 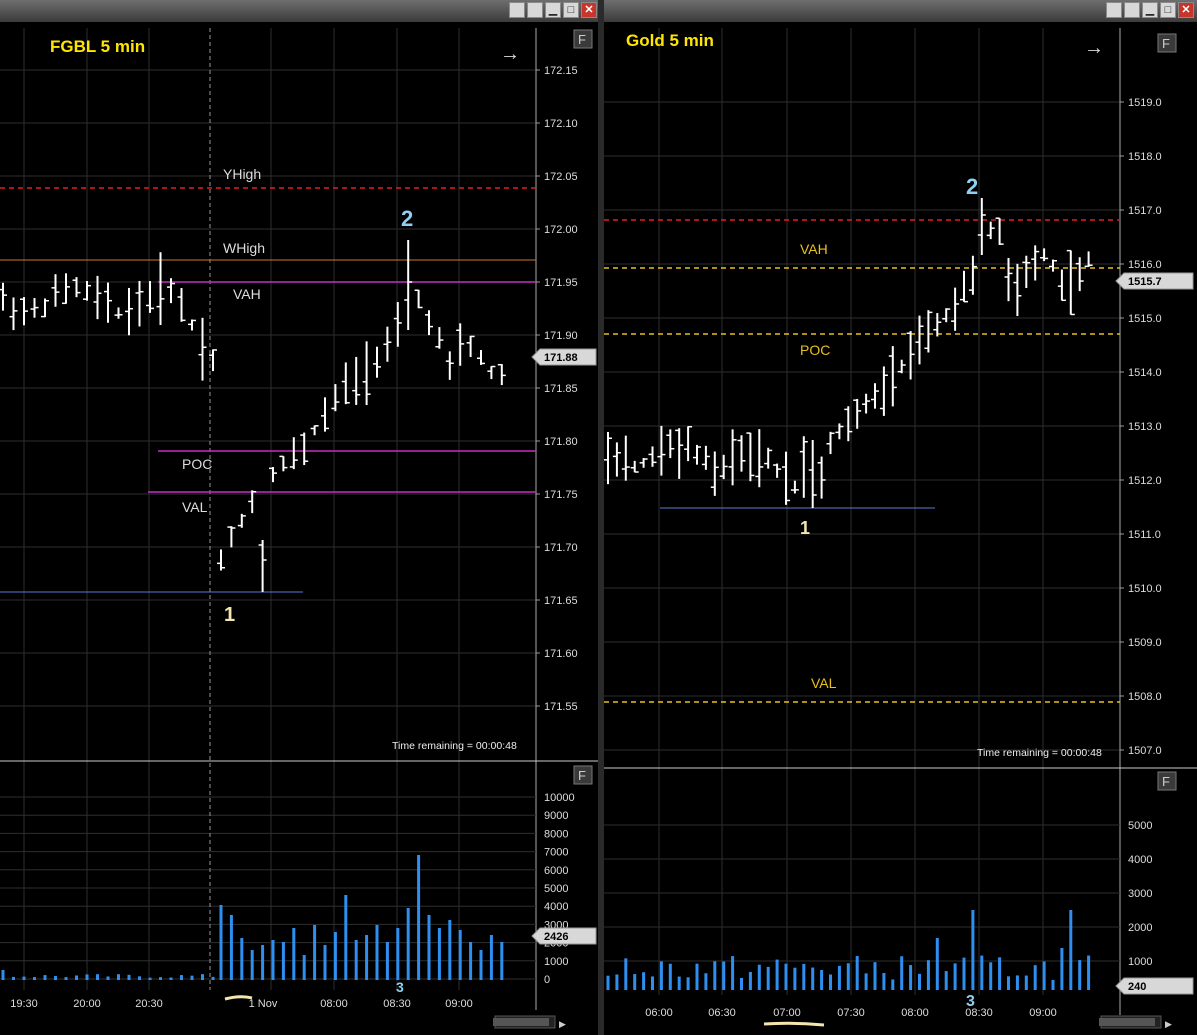 I want to click on current-volume-label: 240, so click(x=1137, y=987).